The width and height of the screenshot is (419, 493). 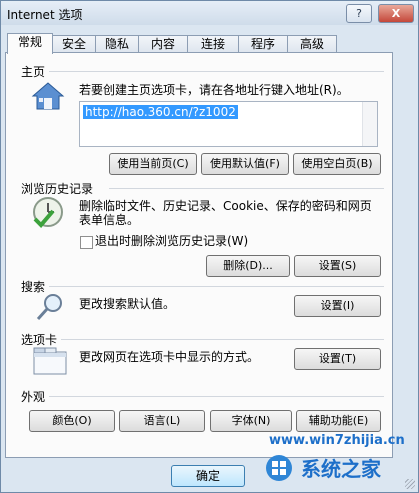 I want to click on watermark-logo-icon, so click(x=279, y=468).